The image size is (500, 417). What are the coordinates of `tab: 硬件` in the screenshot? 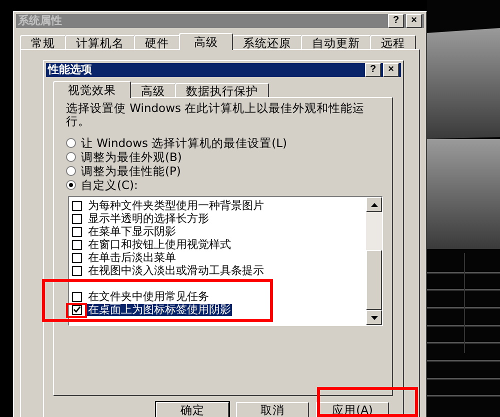 It's located at (157, 42).